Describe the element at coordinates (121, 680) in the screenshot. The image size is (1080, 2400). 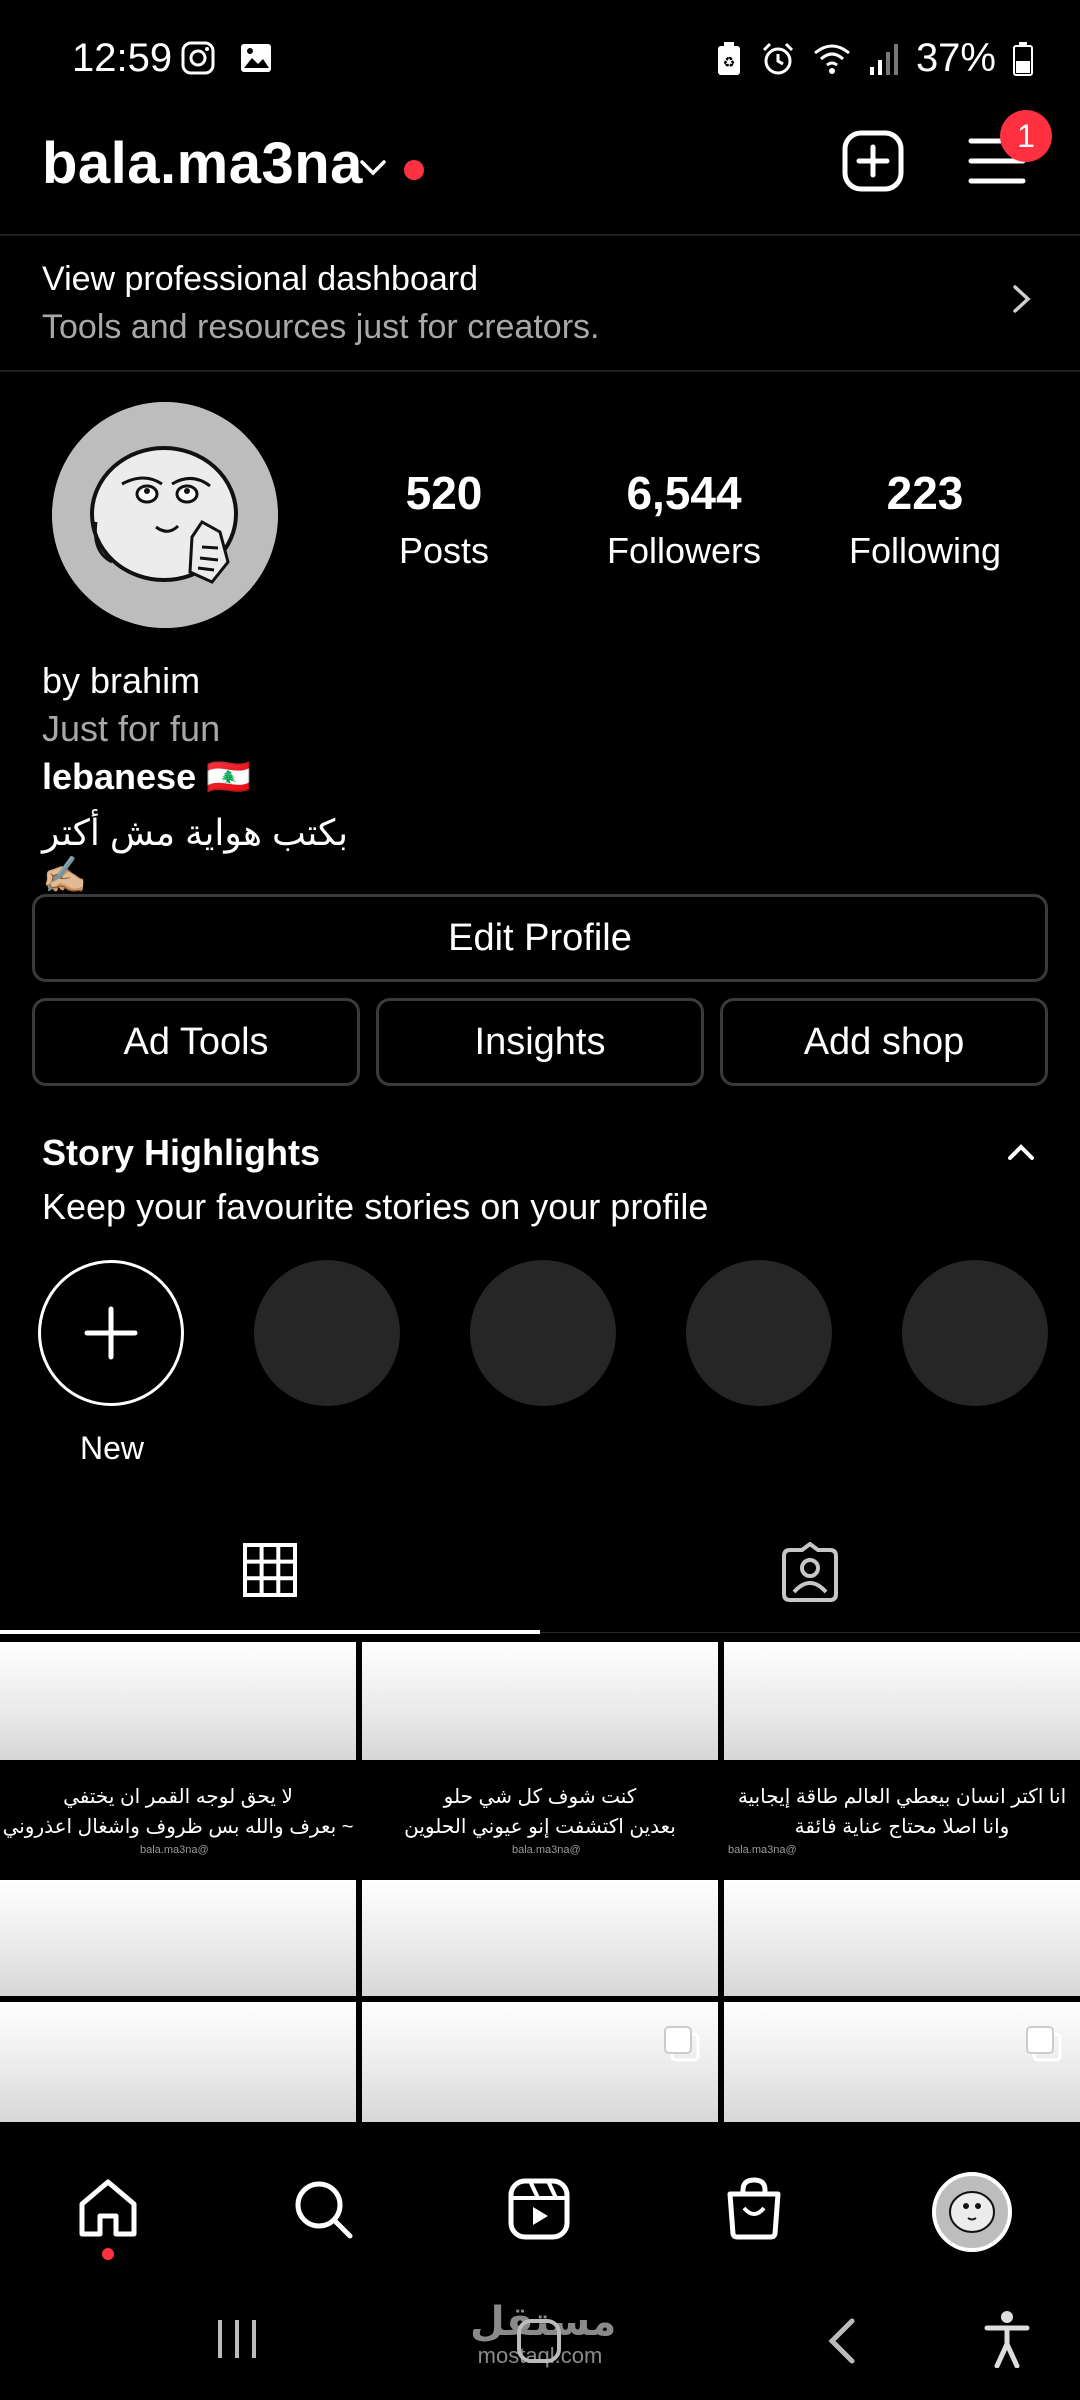
I see `profile-name: by brahim` at that location.